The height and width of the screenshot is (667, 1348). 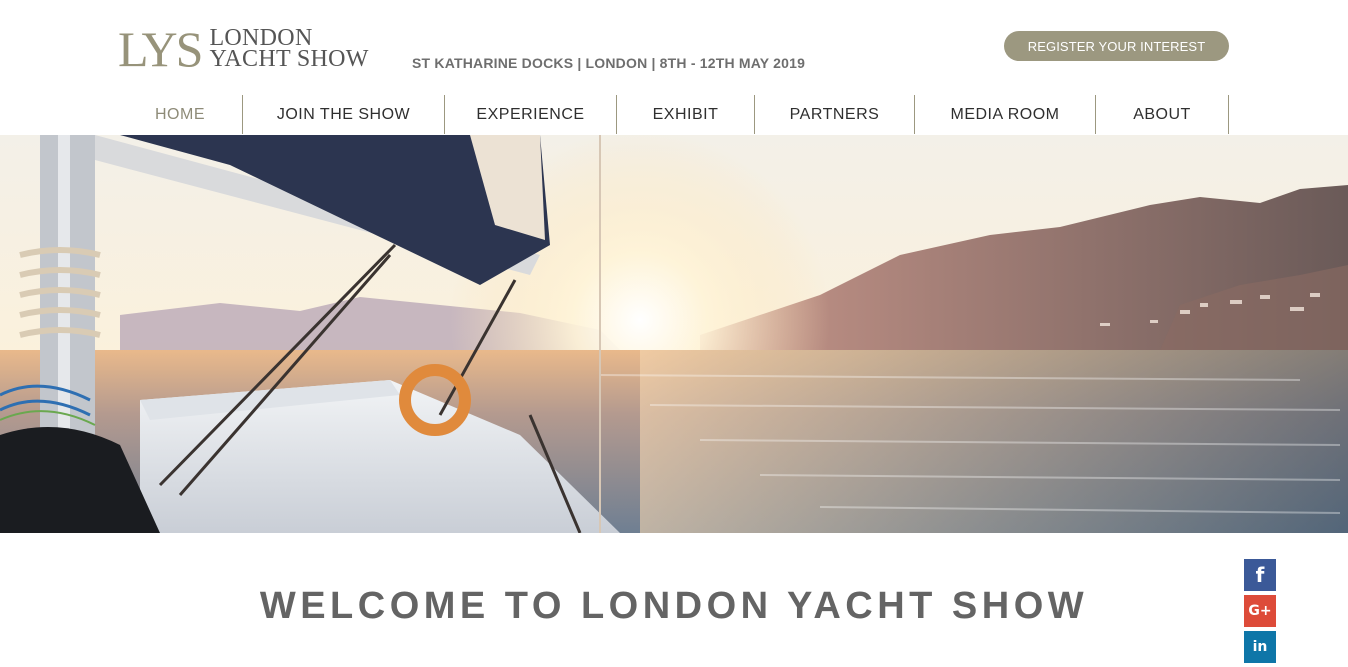 I want to click on nav-item-home: HOME, so click(x=180, y=114).